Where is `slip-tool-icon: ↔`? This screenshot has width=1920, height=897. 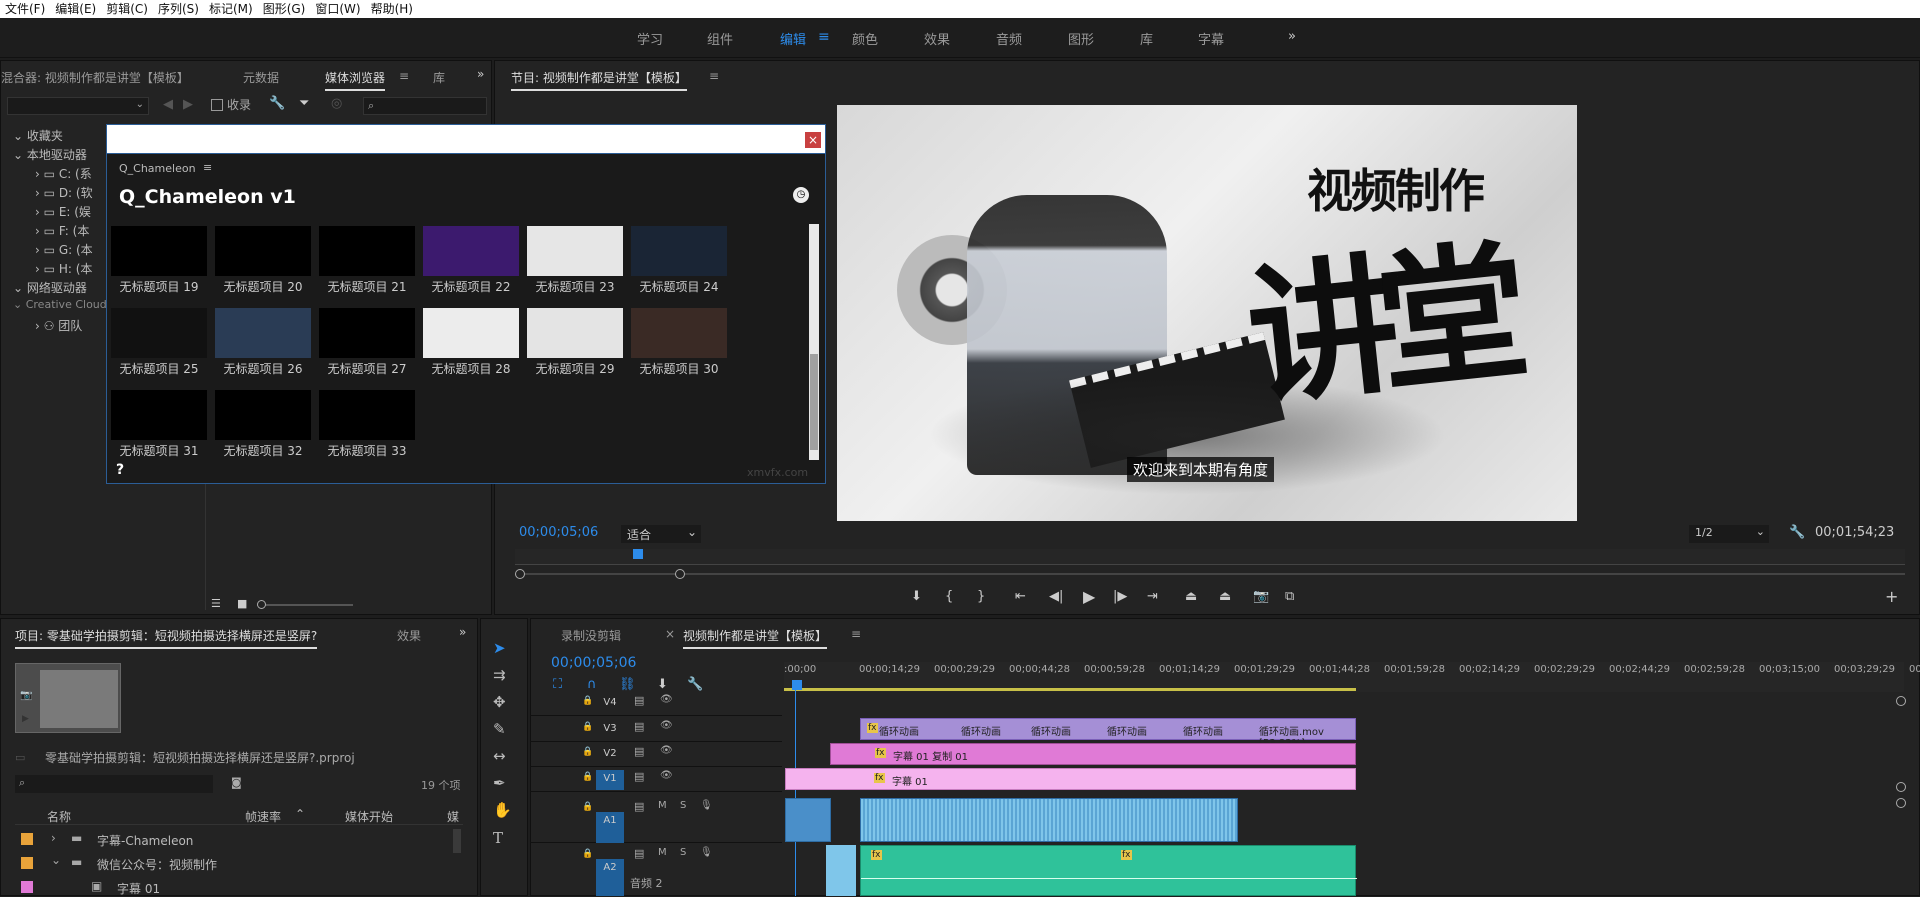 slip-tool-icon: ↔ is located at coordinates (499, 756).